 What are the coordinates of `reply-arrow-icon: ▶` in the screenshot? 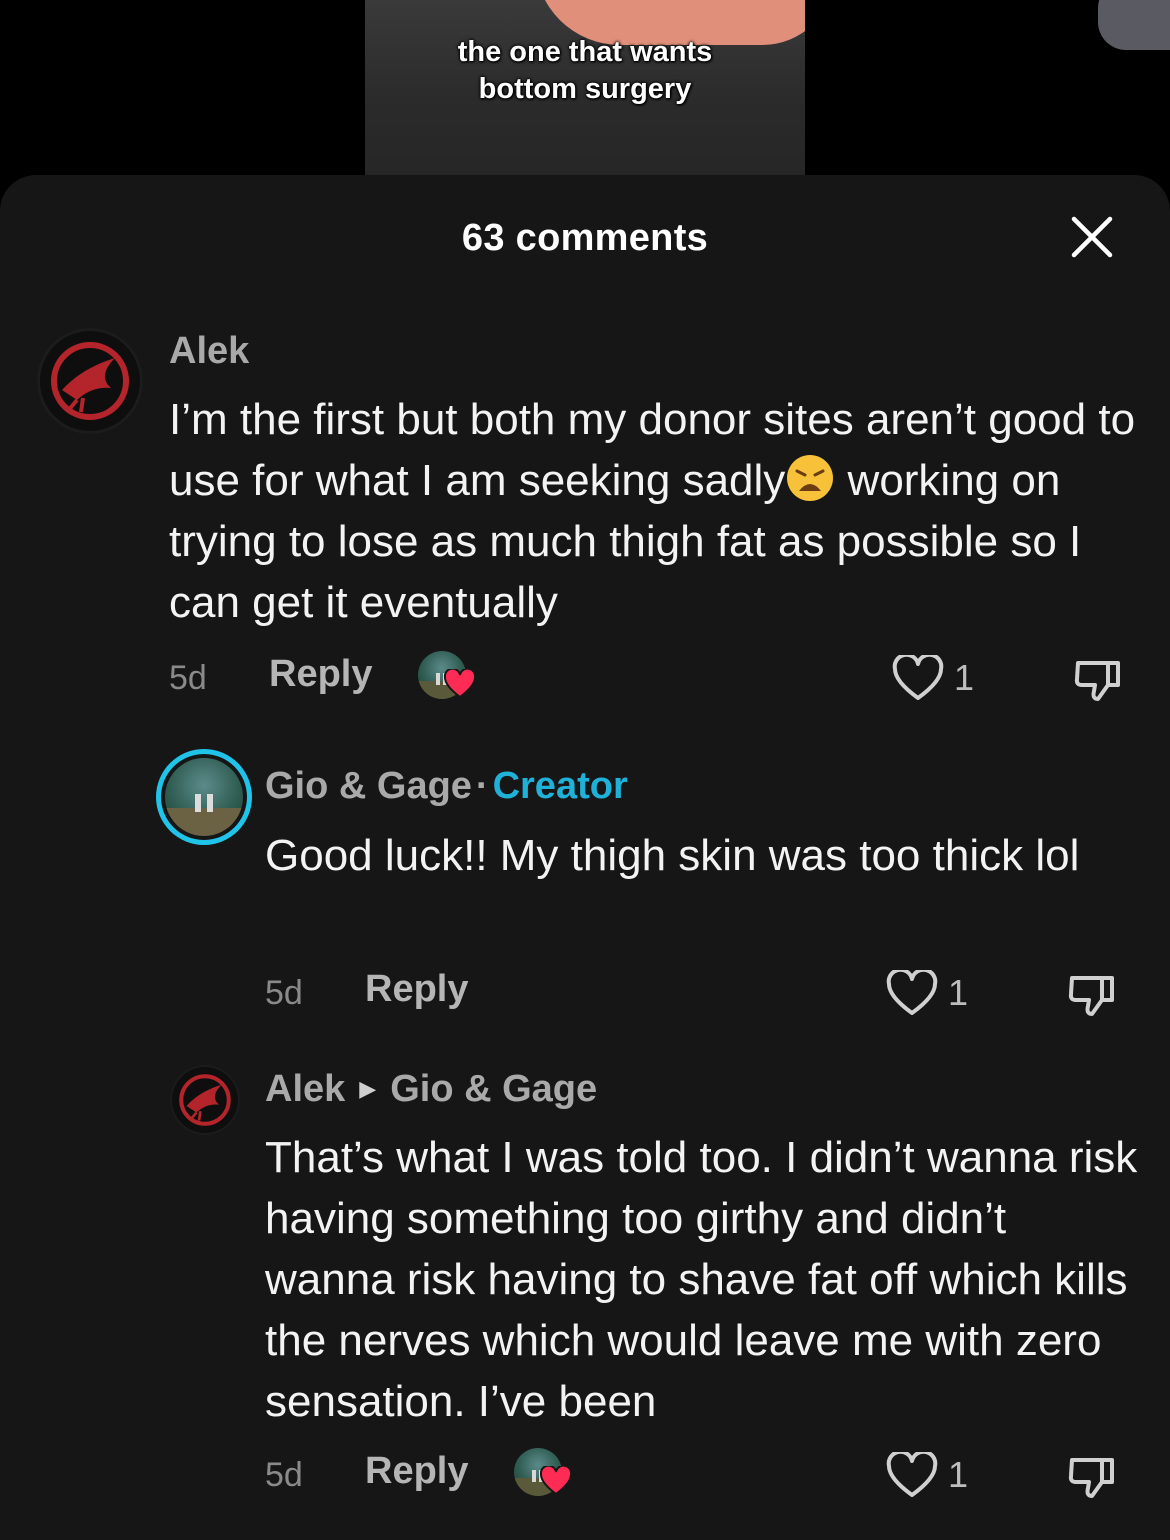 It's located at (368, 1088).